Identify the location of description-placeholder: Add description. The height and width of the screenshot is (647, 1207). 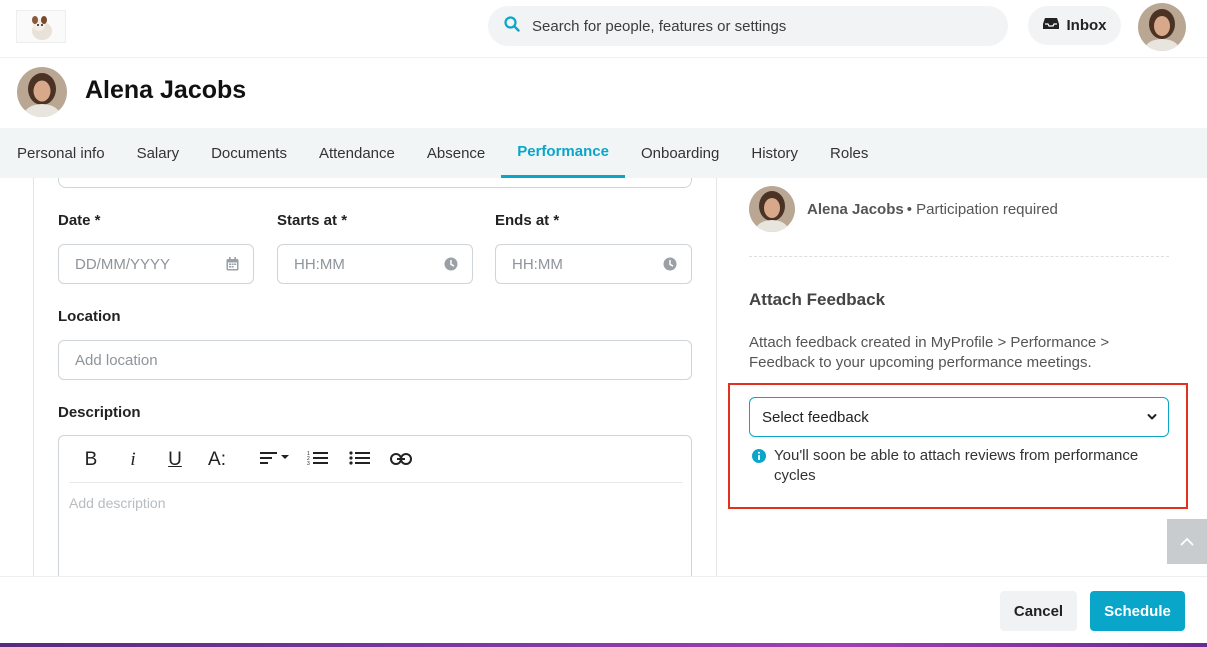
(117, 503).